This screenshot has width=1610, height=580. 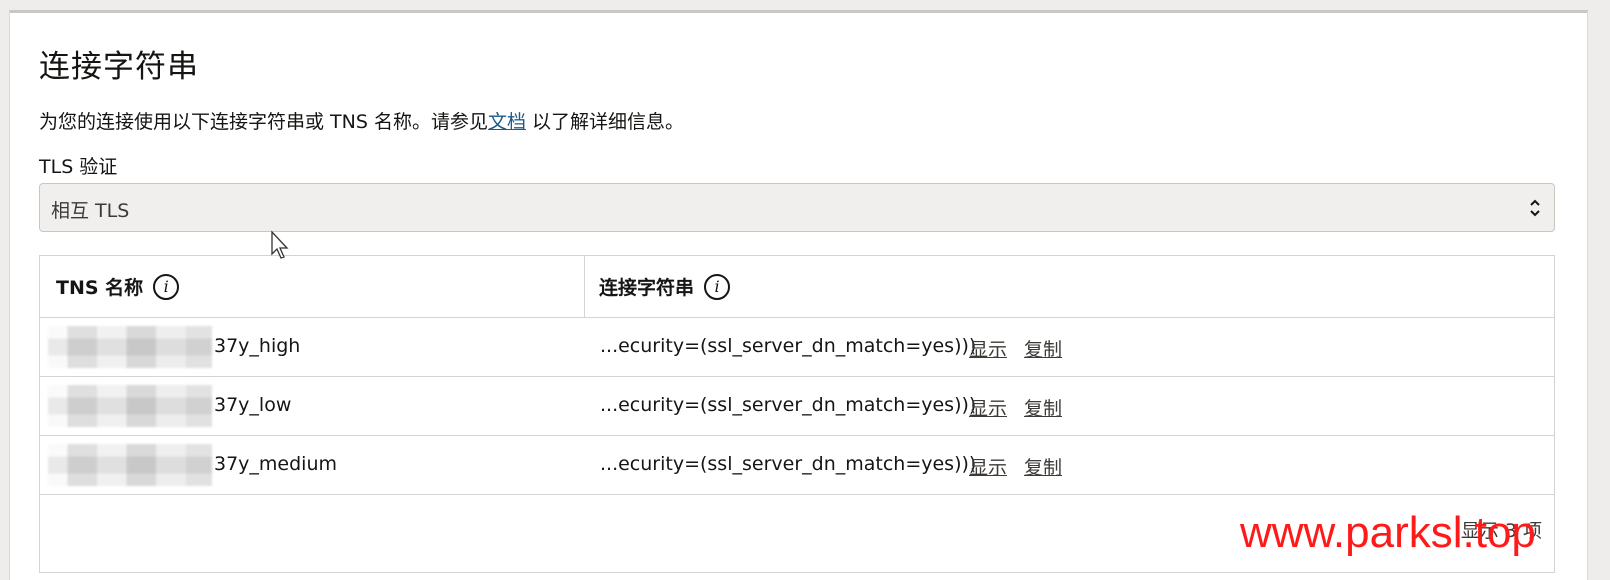 I want to click on mouse-pointer-icon, so click(x=280, y=244).